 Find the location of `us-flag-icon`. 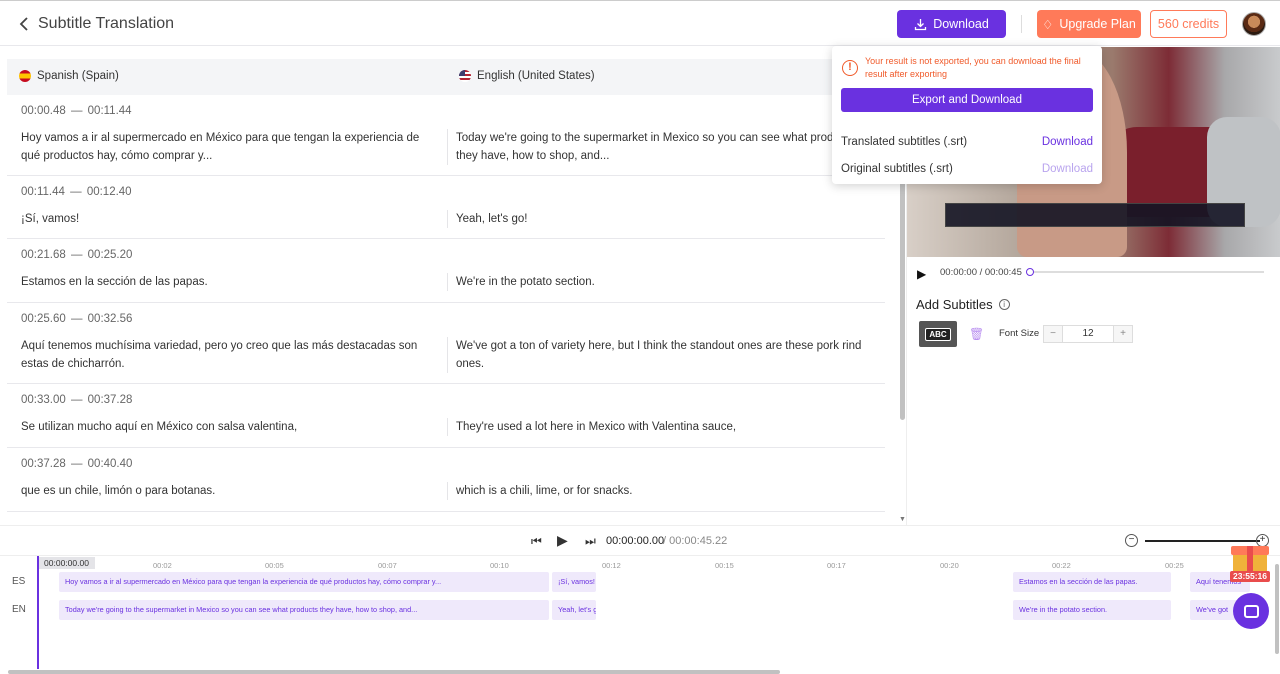

us-flag-icon is located at coordinates (465, 76).